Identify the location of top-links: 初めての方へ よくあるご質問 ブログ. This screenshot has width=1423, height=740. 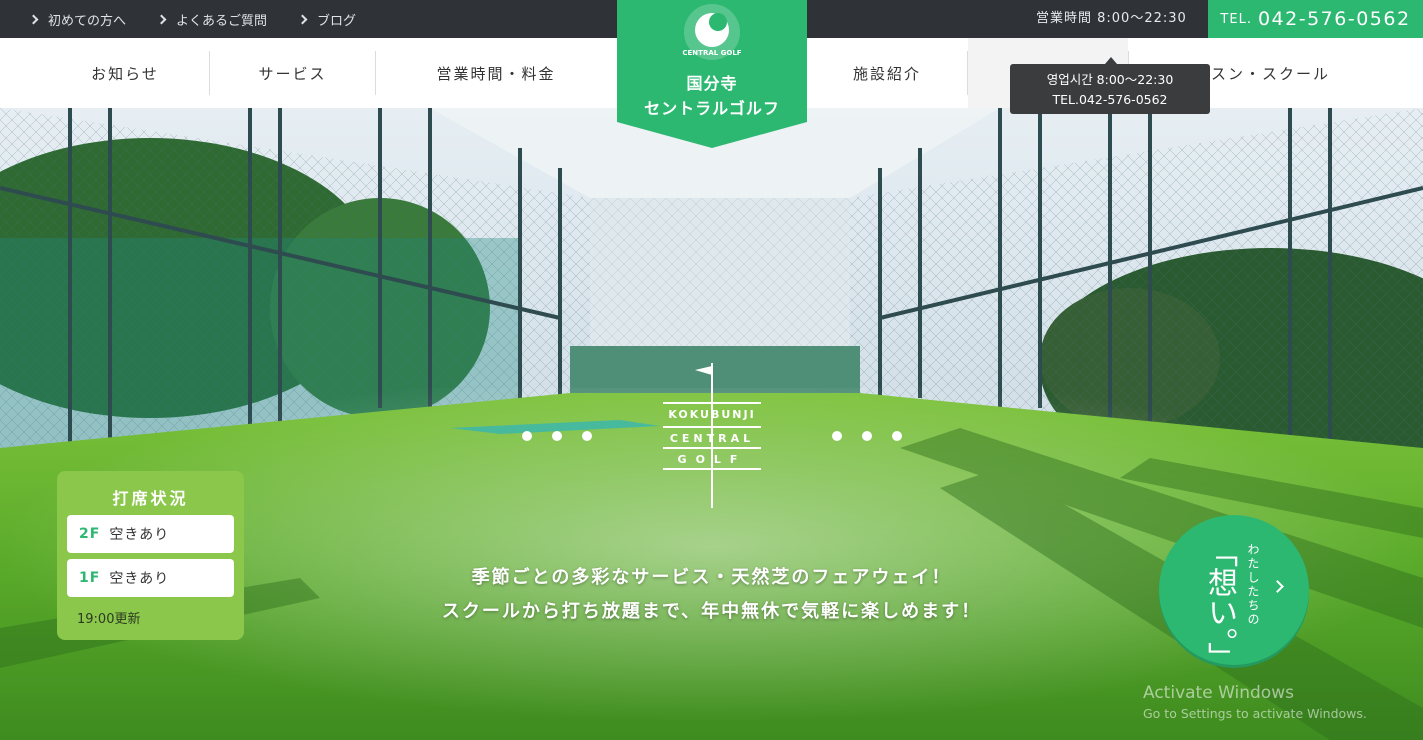
(208, 19).